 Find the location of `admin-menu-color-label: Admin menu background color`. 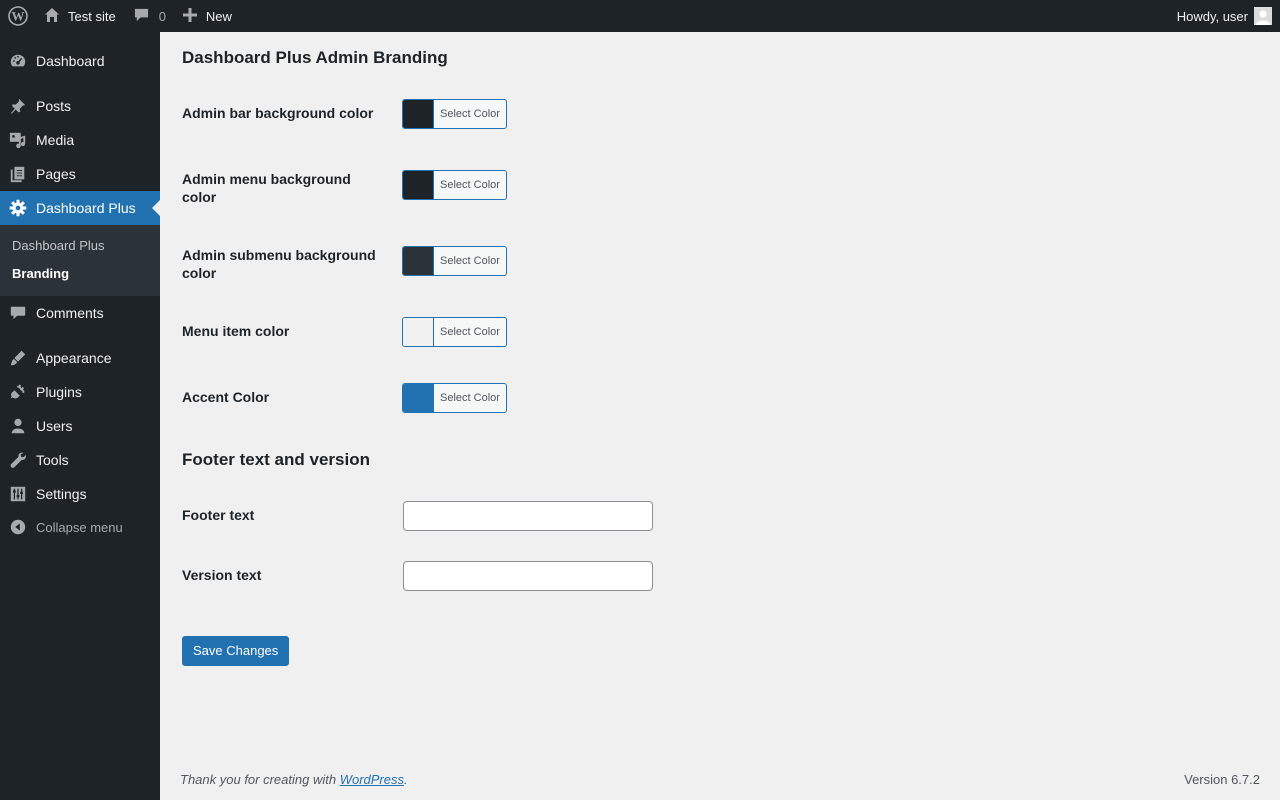

admin-menu-color-label: Admin menu background color is located at coordinates (266, 188).